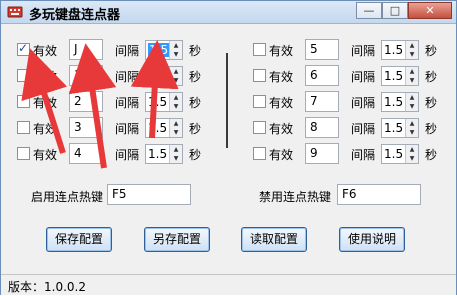 The height and width of the screenshot is (296, 457). Describe the element at coordinates (92, 106) in the screenshot. I see `arrow-to-key-input` at that location.